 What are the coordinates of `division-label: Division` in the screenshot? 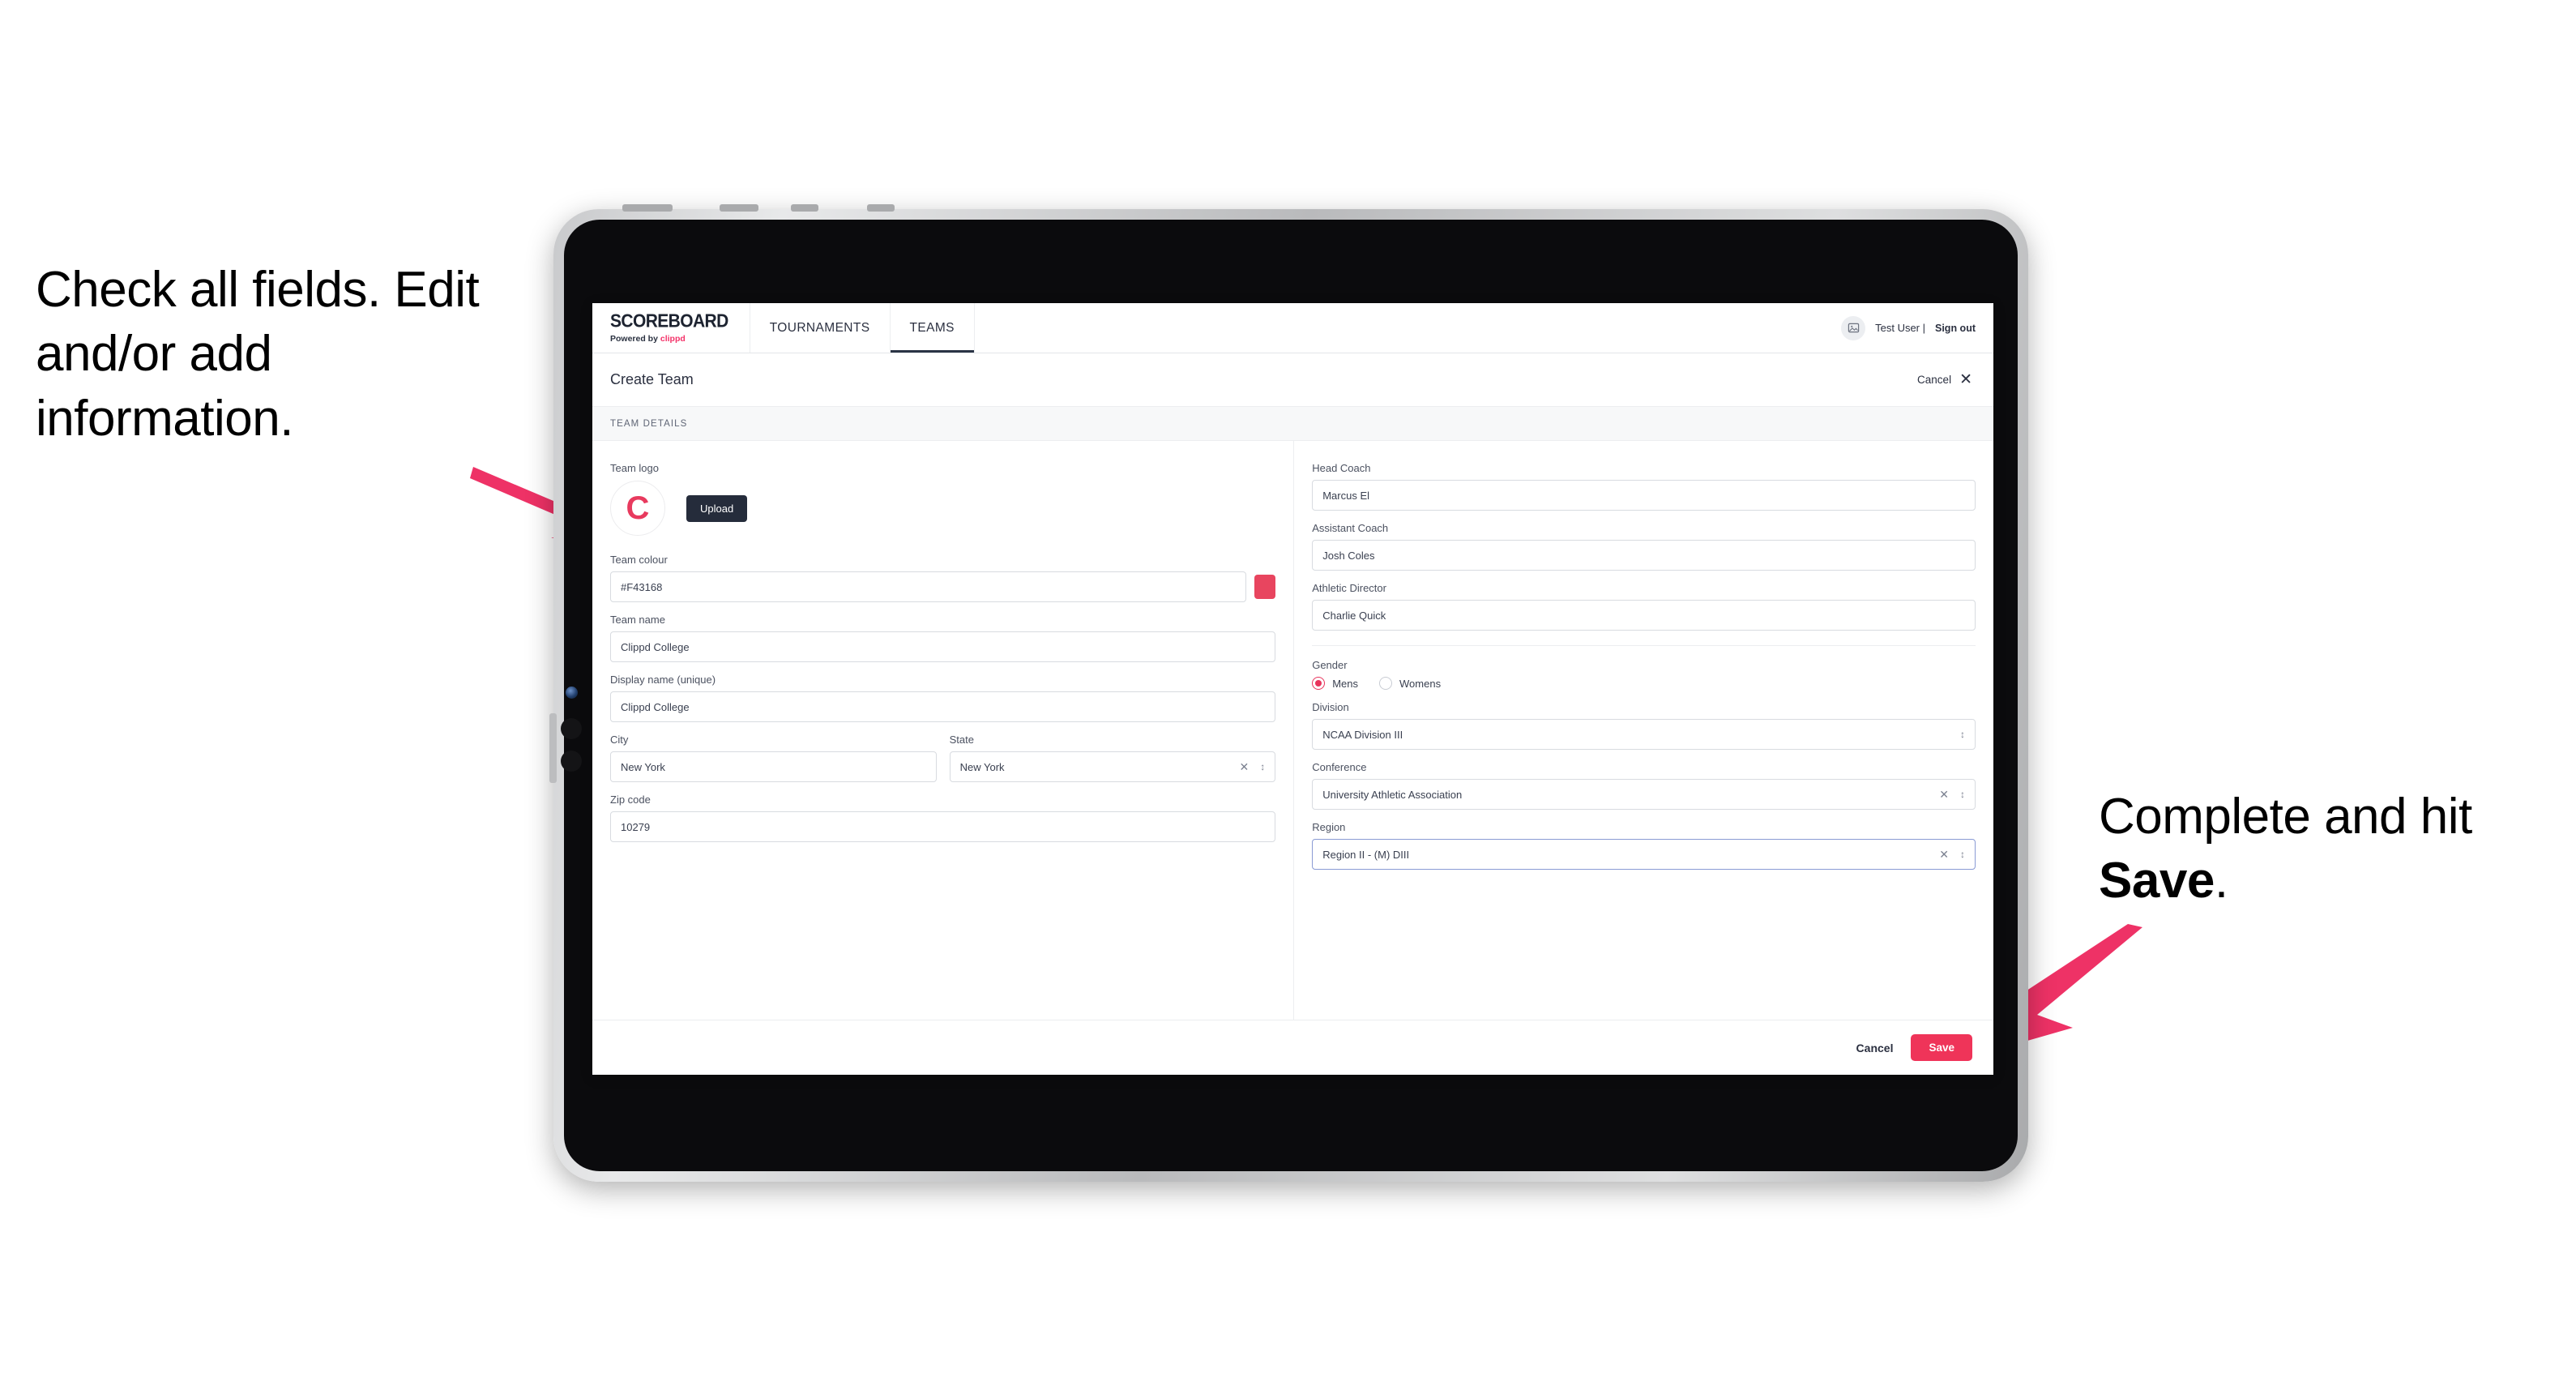 It's located at (1330, 707).